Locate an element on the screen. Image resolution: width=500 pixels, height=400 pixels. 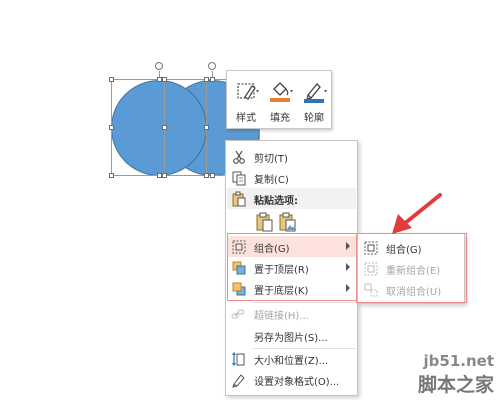
outline-button: 轮廓 is located at coordinates (314, 100).